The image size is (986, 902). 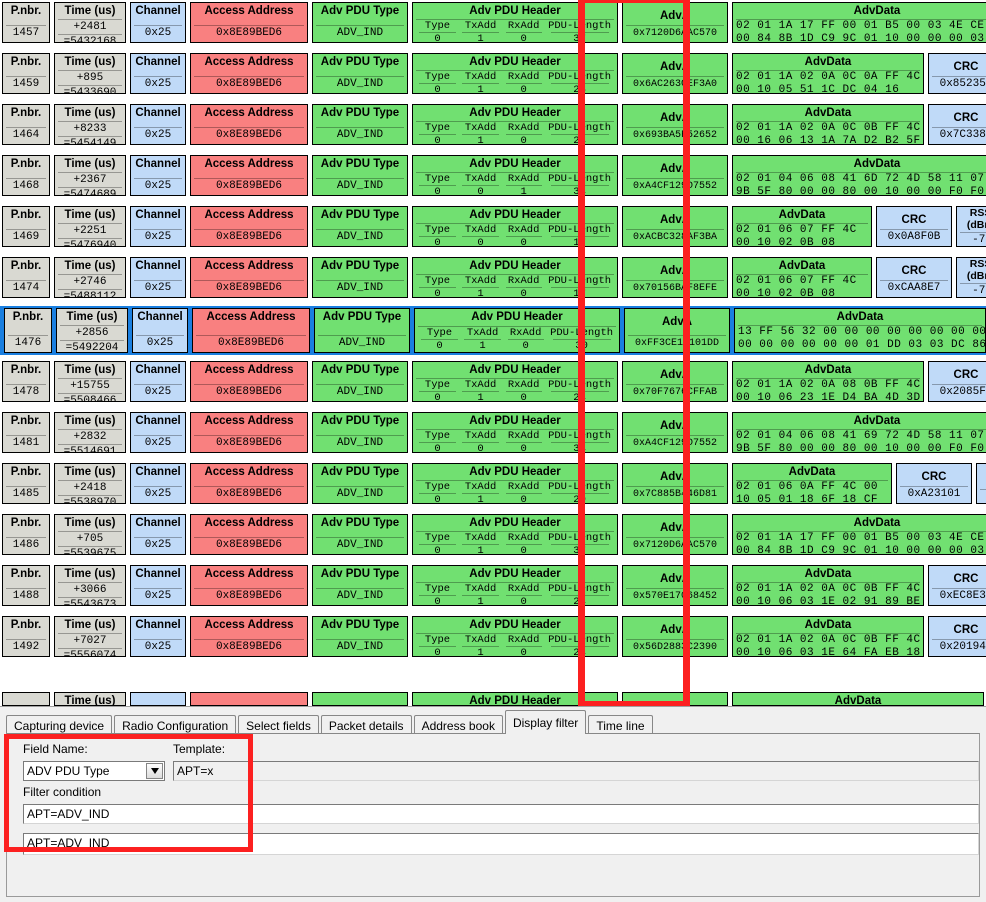 I want to click on cell-rssi-header-line1: RSSI, so click(x=981, y=470).